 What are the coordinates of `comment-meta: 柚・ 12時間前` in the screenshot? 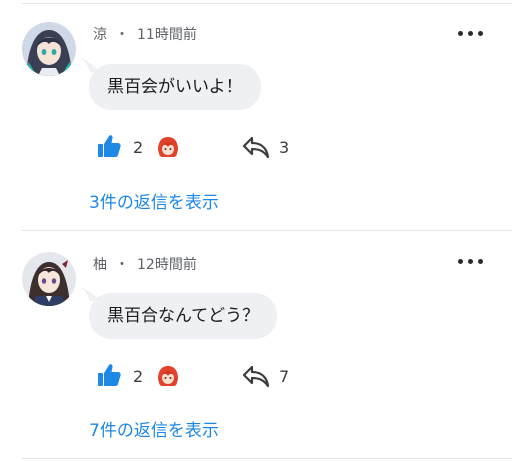 It's located at (145, 264).